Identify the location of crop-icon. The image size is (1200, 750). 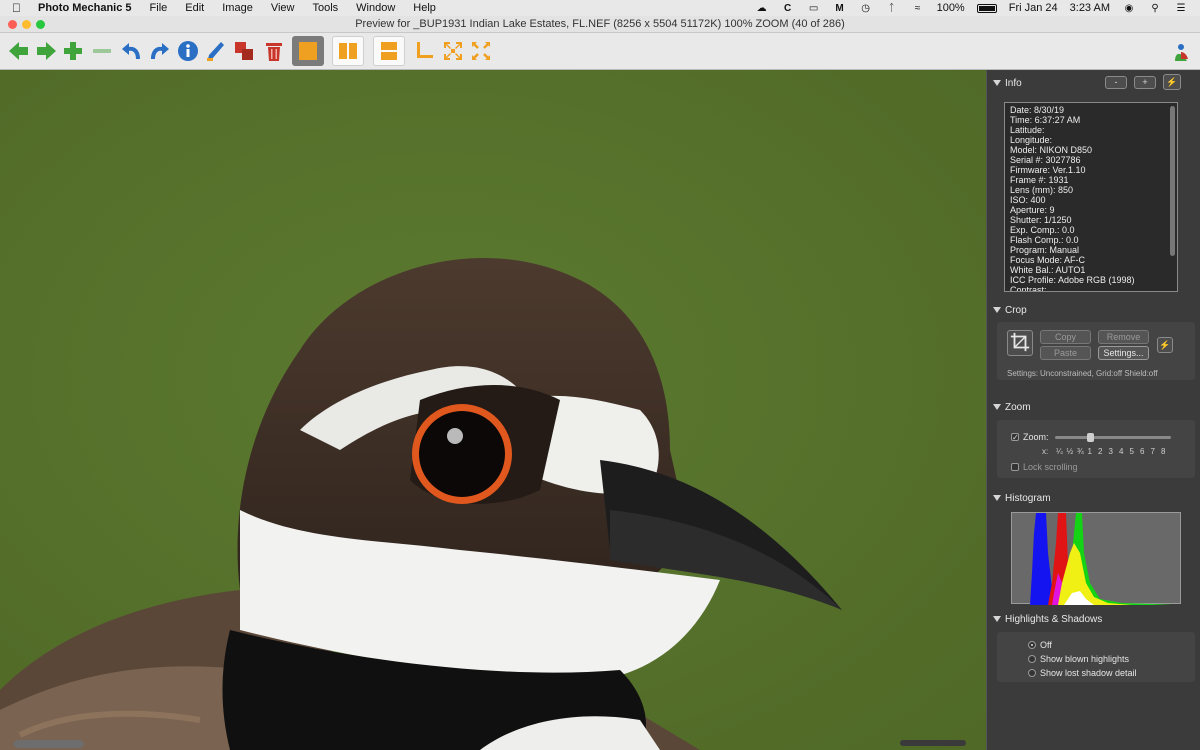
(1020, 342).